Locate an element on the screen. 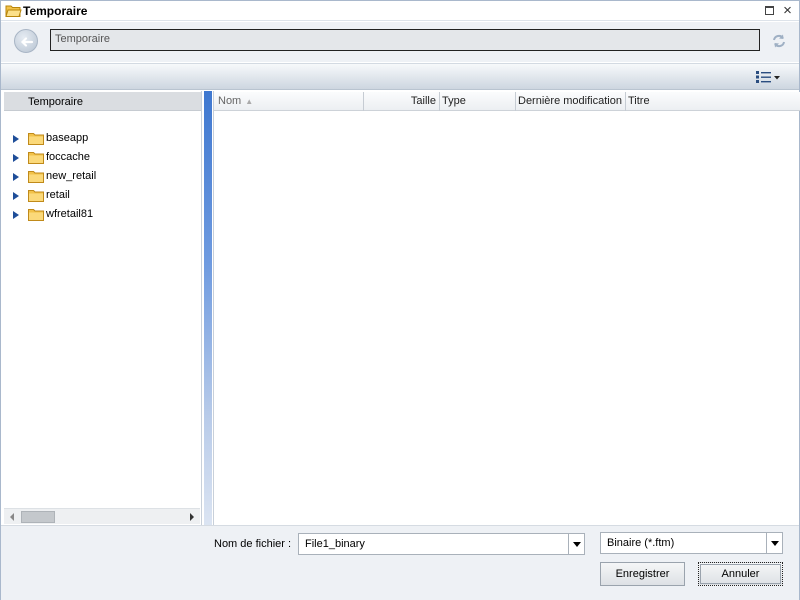 The width and height of the screenshot is (800, 600). filename-value: File1_binary is located at coordinates (335, 544).